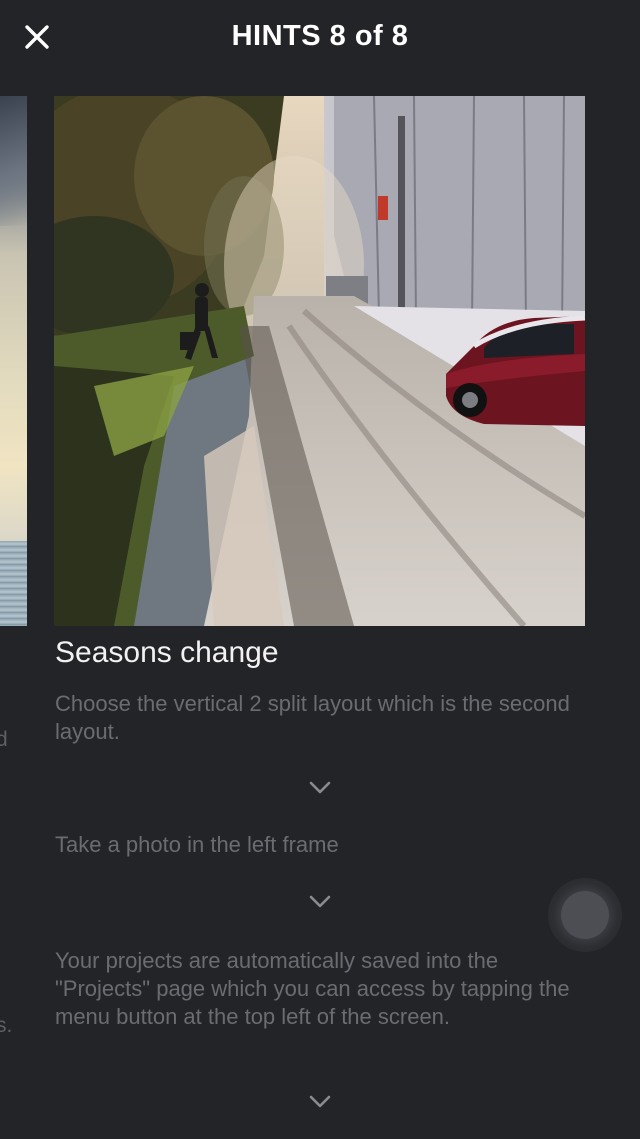  What do you see at coordinates (4, 739) in the screenshot?
I see `previous-hint-text-fragment: d` at bounding box center [4, 739].